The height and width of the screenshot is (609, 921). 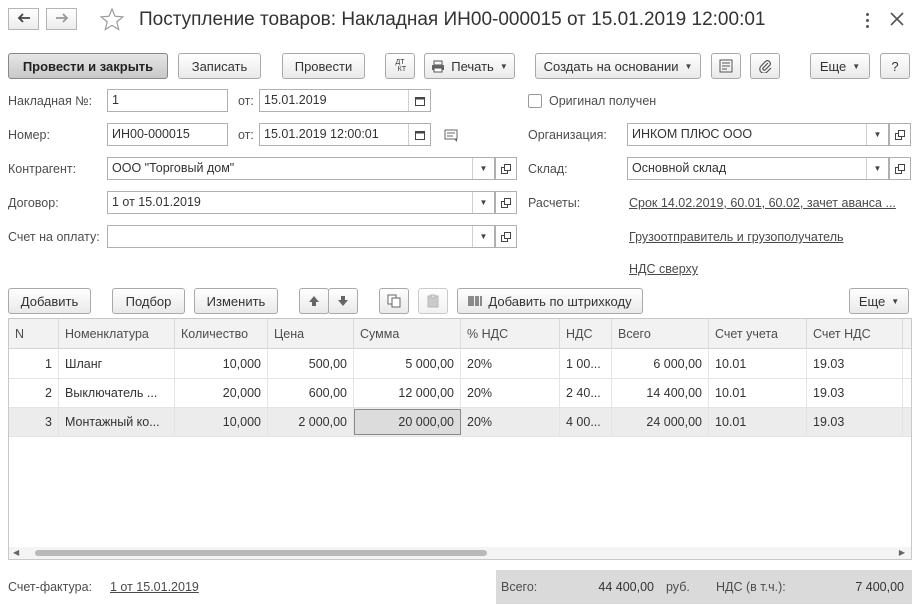 What do you see at coordinates (407, 422) in the screenshot?
I see `cell-sum-active: 20 000,00` at bounding box center [407, 422].